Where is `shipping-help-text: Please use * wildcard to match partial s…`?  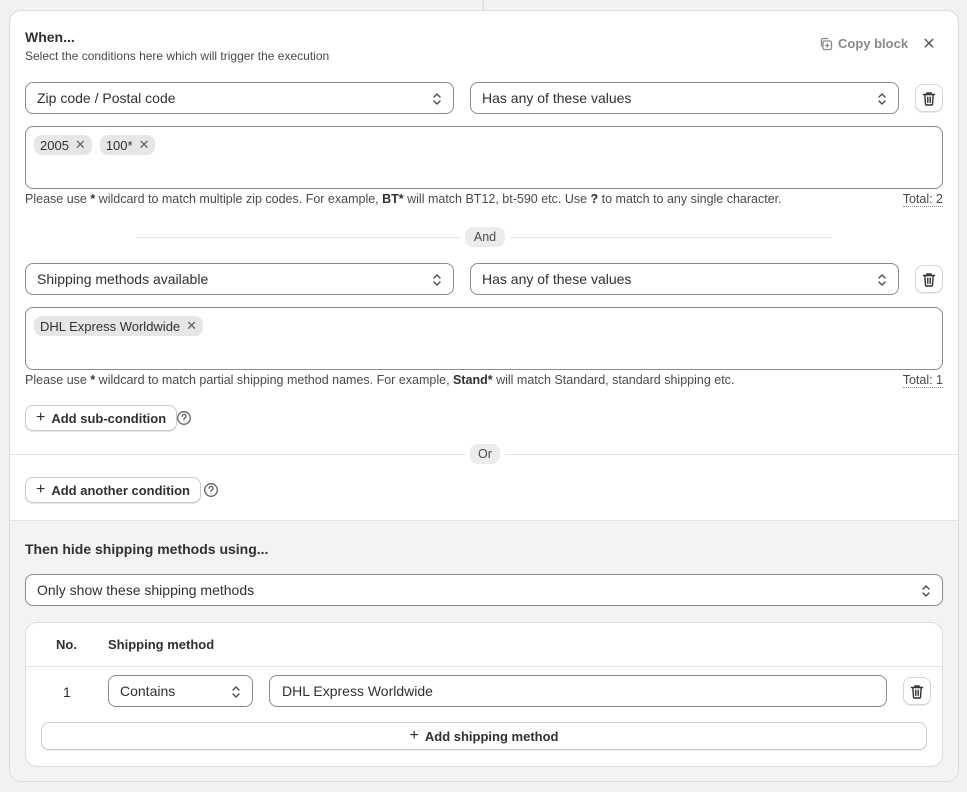 shipping-help-text: Please use * wildcard to match partial s… is located at coordinates (380, 380).